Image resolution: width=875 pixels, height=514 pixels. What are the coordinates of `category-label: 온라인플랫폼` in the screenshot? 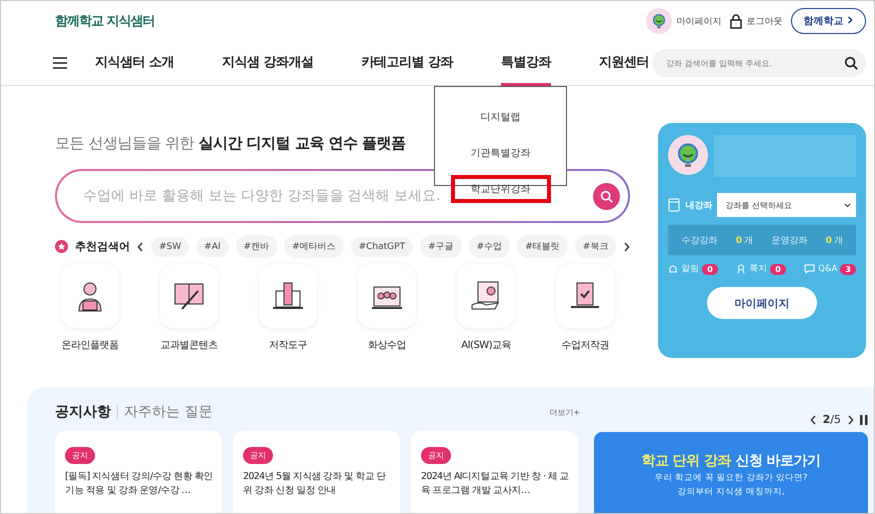 It's located at (90, 345).